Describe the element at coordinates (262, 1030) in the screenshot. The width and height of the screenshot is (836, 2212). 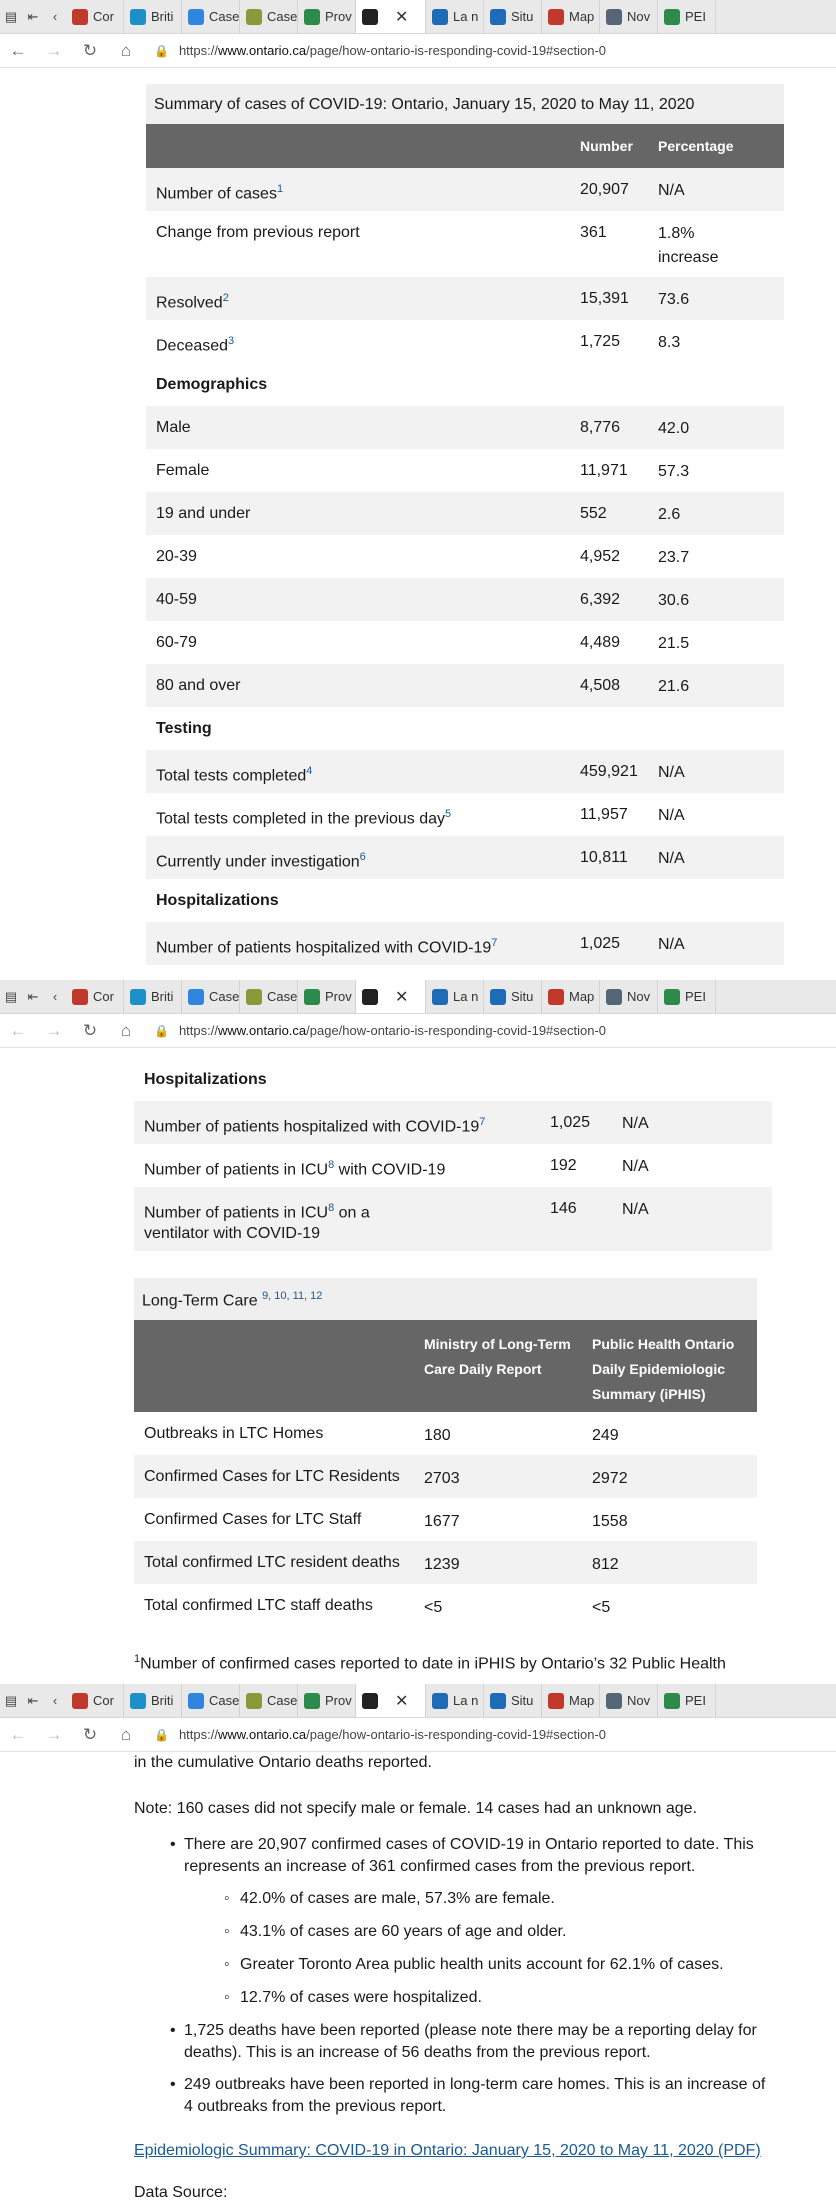
I see `url-host: www.ontario.ca` at that location.